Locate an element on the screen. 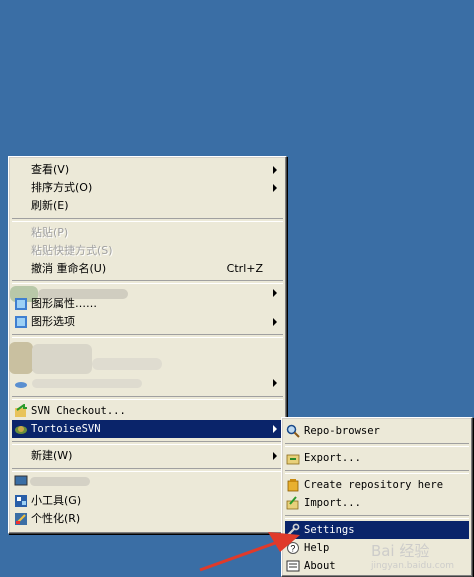  menu-item-refresh: 刷新(E) is located at coordinates (147, 206).